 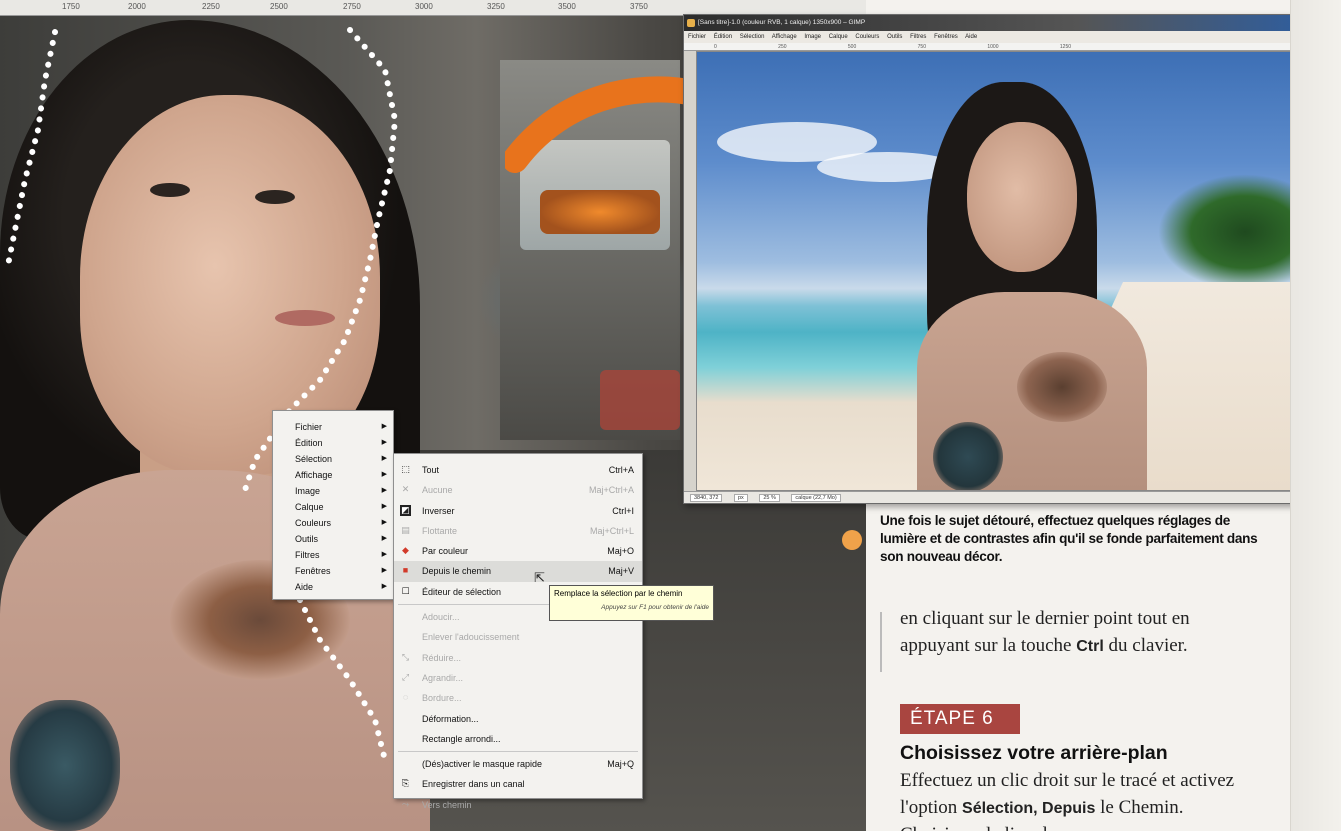 What do you see at coordinates (333, 459) in the screenshot?
I see `menu-item-selection: Sélection ▶` at bounding box center [333, 459].